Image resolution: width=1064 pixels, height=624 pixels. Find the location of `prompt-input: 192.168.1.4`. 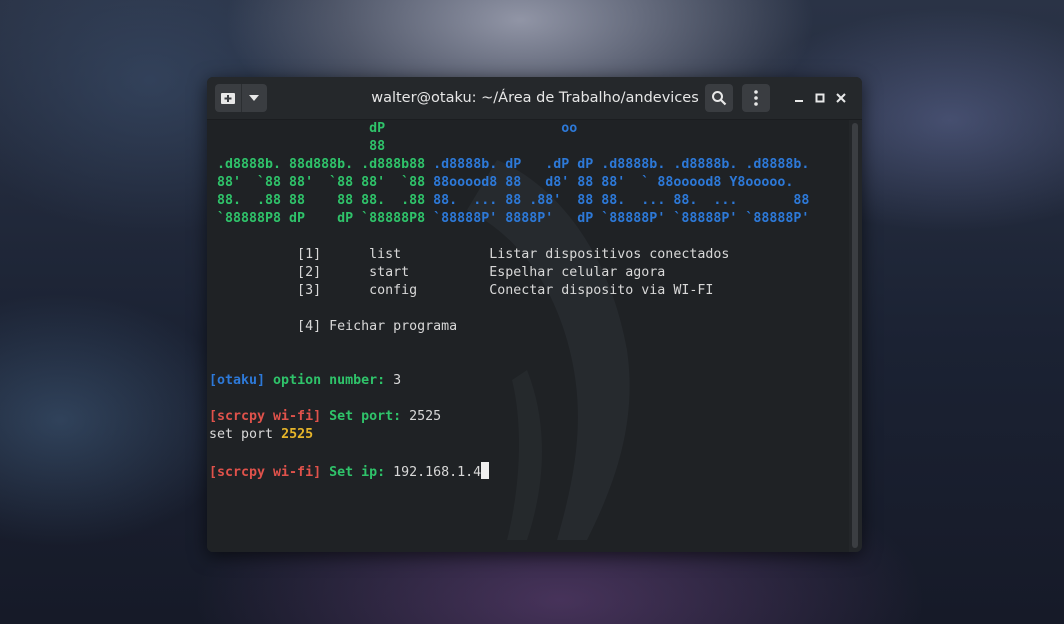

prompt-input: 192.168.1.4 is located at coordinates (433, 472).